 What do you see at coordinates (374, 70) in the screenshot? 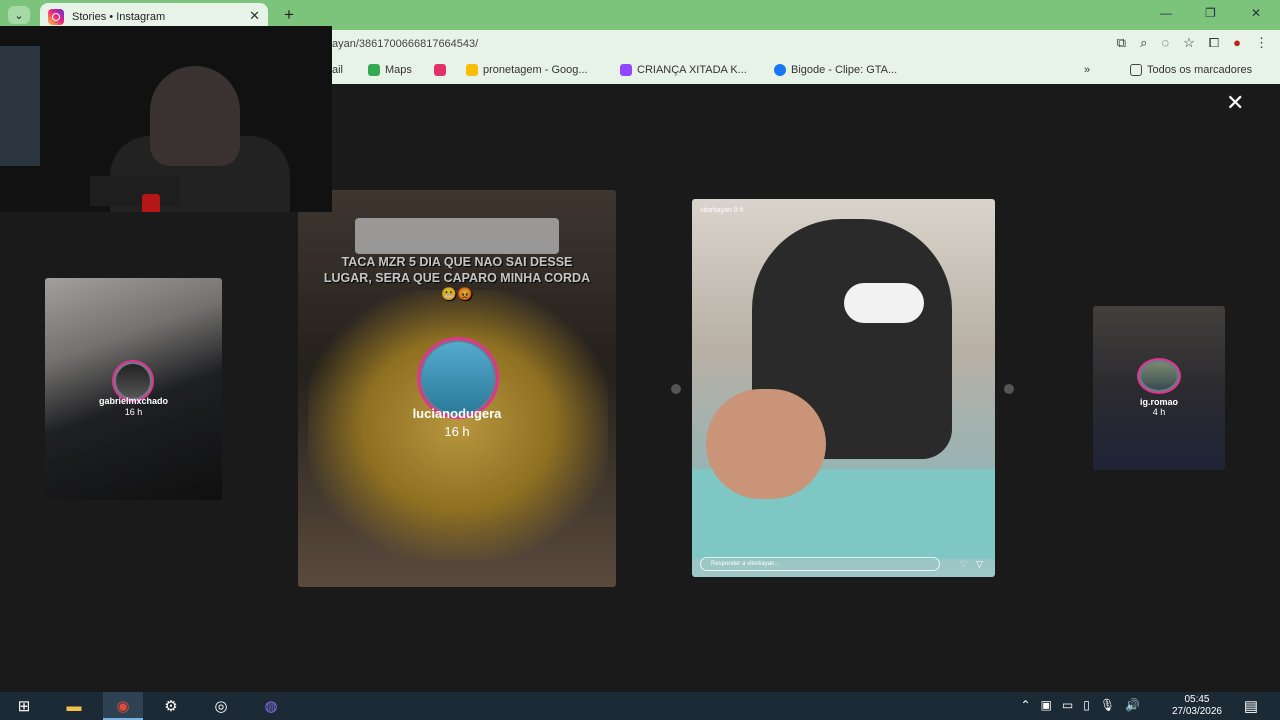
I see `maps-icon` at bounding box center [374, 70].